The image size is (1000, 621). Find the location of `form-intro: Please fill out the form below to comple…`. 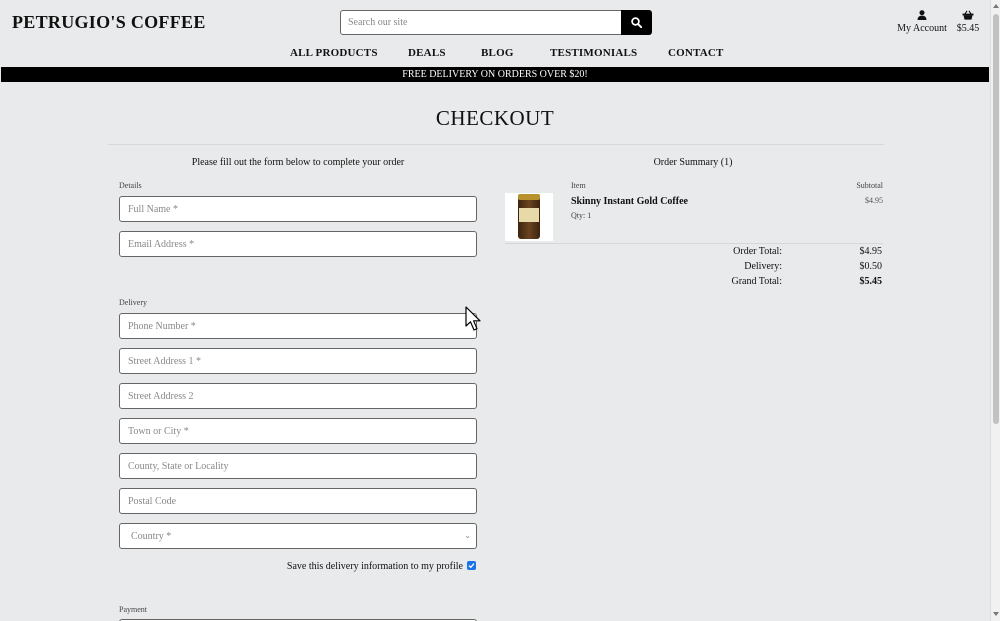

form-intro: Please fill out the form below to comple… is located at coordinates (298, 162).